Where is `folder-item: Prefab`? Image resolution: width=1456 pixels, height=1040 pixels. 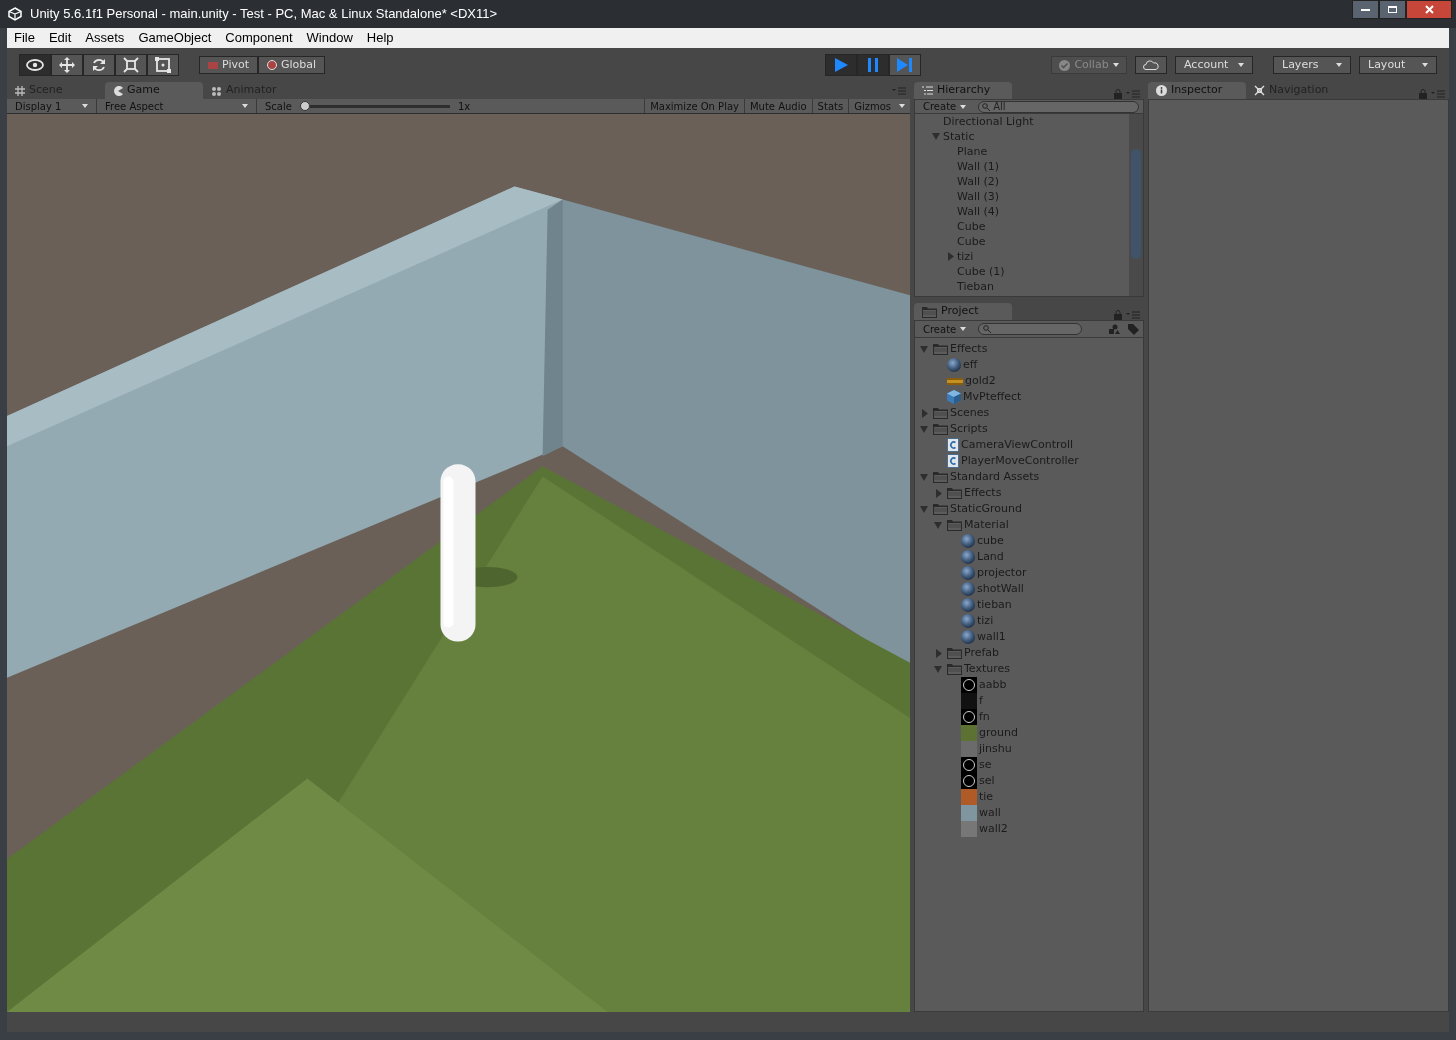
folder-item: Prefab is located at coordinates (982, 653).